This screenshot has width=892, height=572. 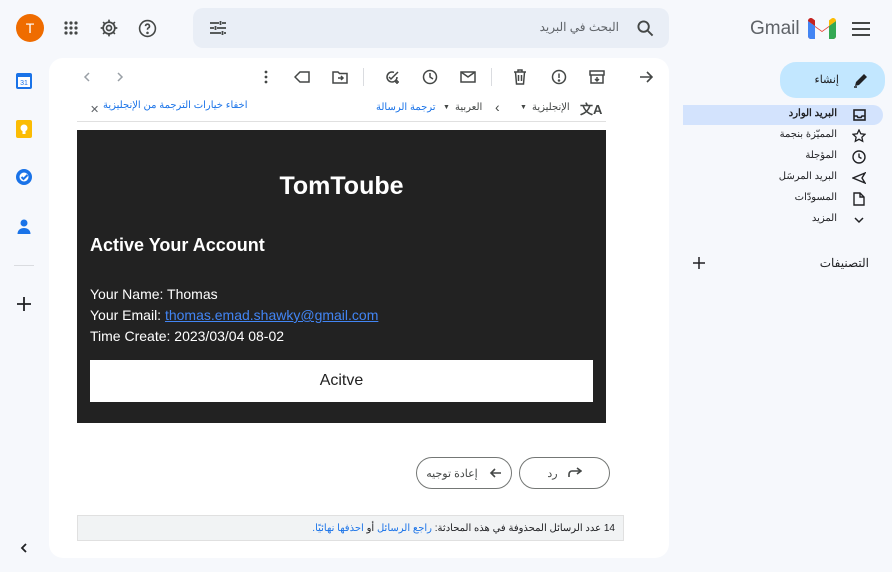 I want to click on email-name-line: Your Name: Thomas, so click(x=154, y=294).